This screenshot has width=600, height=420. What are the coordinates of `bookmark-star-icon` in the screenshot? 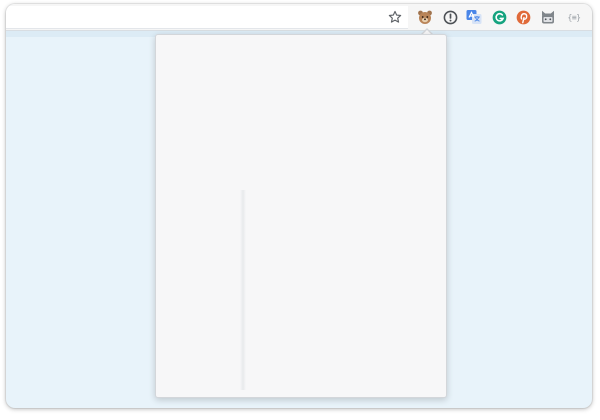 It's located at (395, 17).